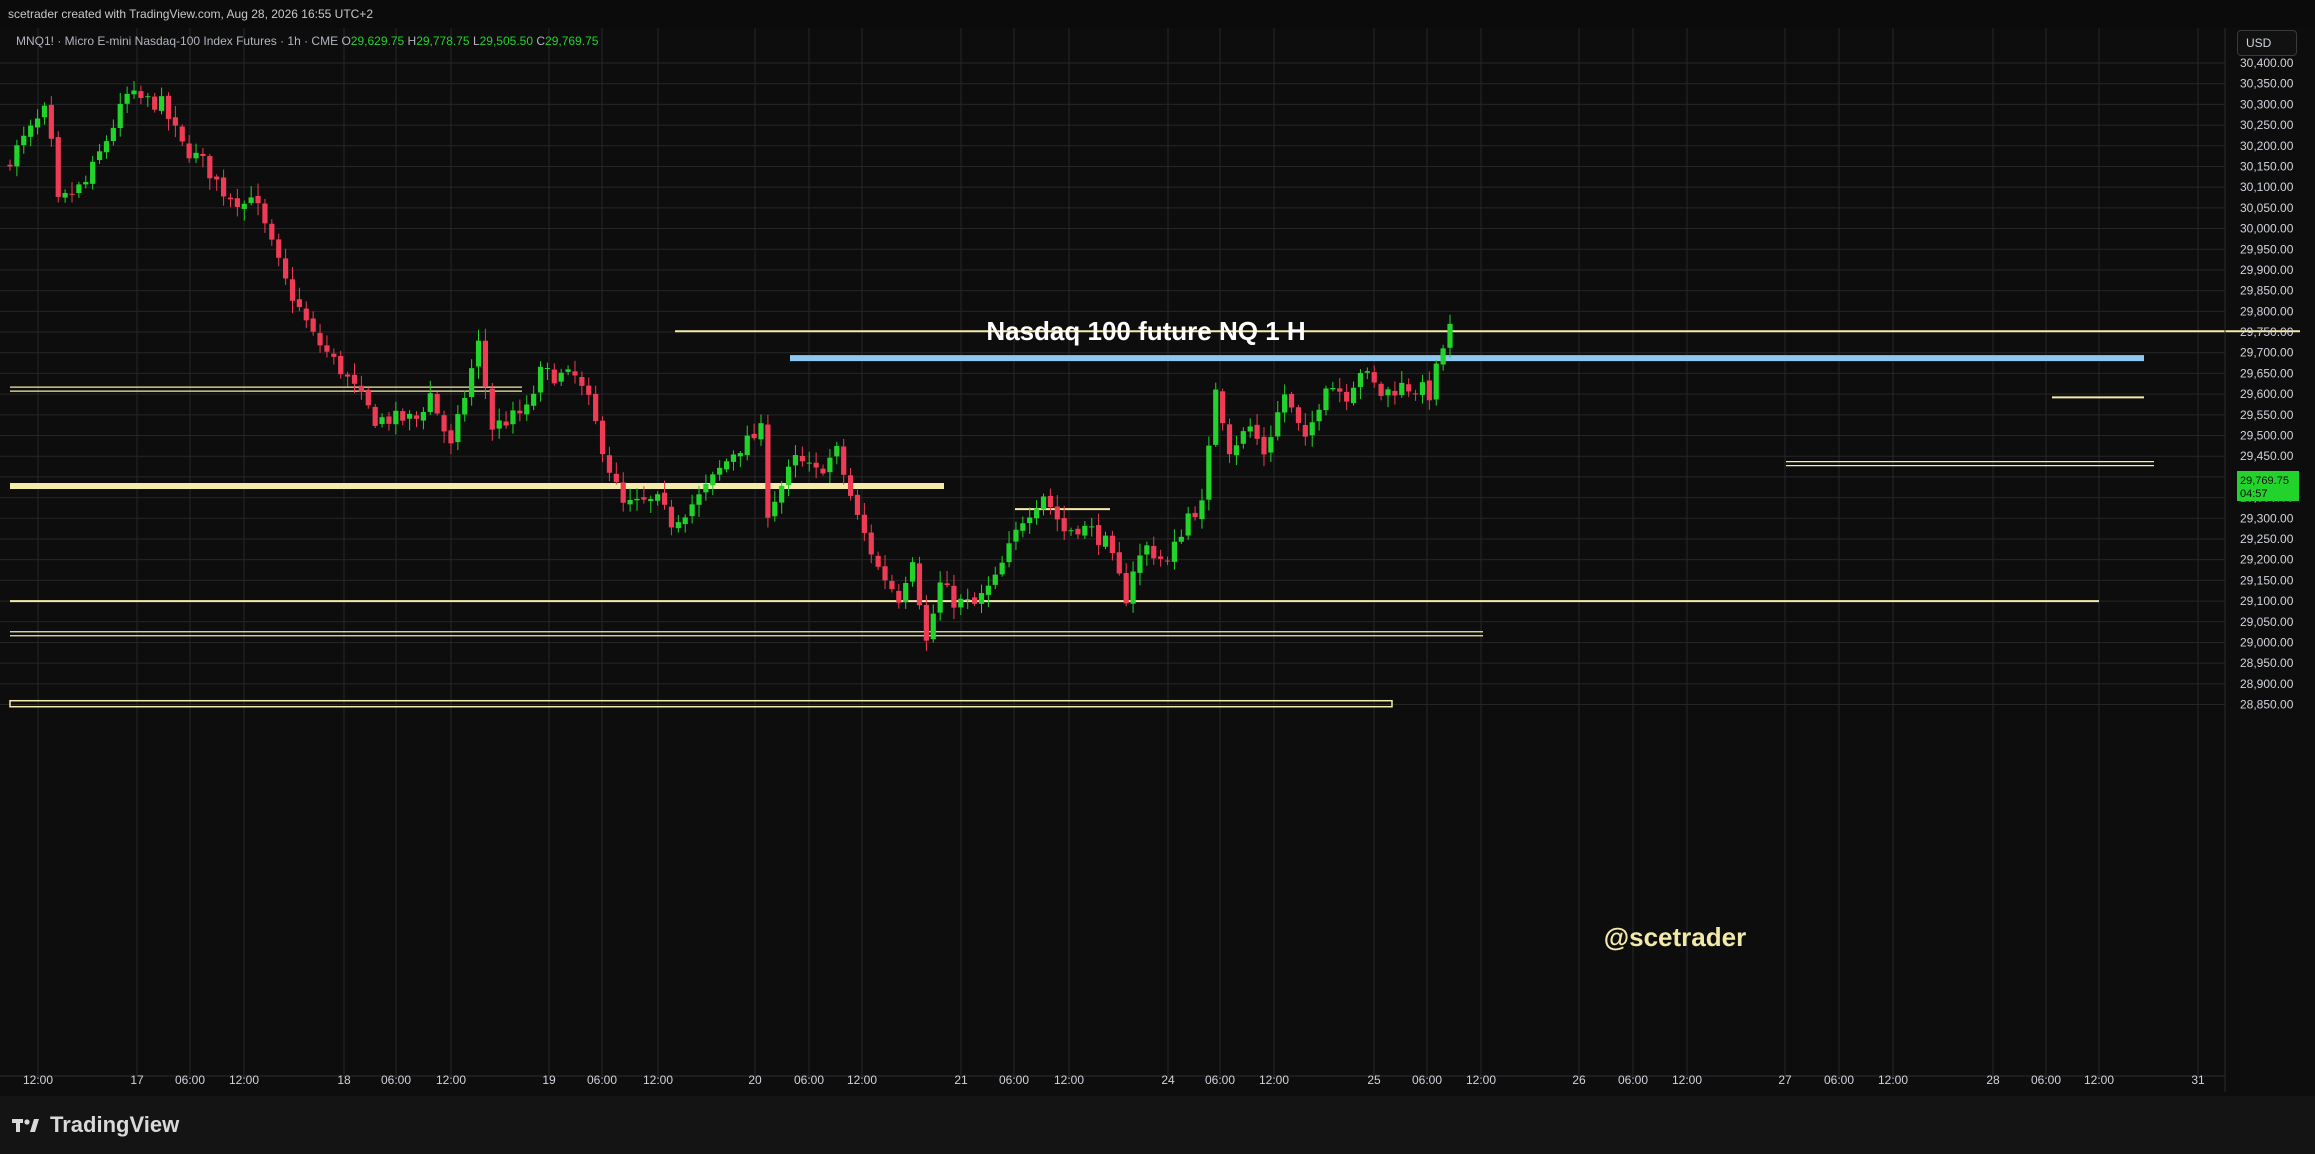 Image resolution: width=2315 pixels, height=1154 pixels. Describe the element at coordinates (95, 1125) in the screenshot. I see `tradingview-logo: TradingView` at that location.